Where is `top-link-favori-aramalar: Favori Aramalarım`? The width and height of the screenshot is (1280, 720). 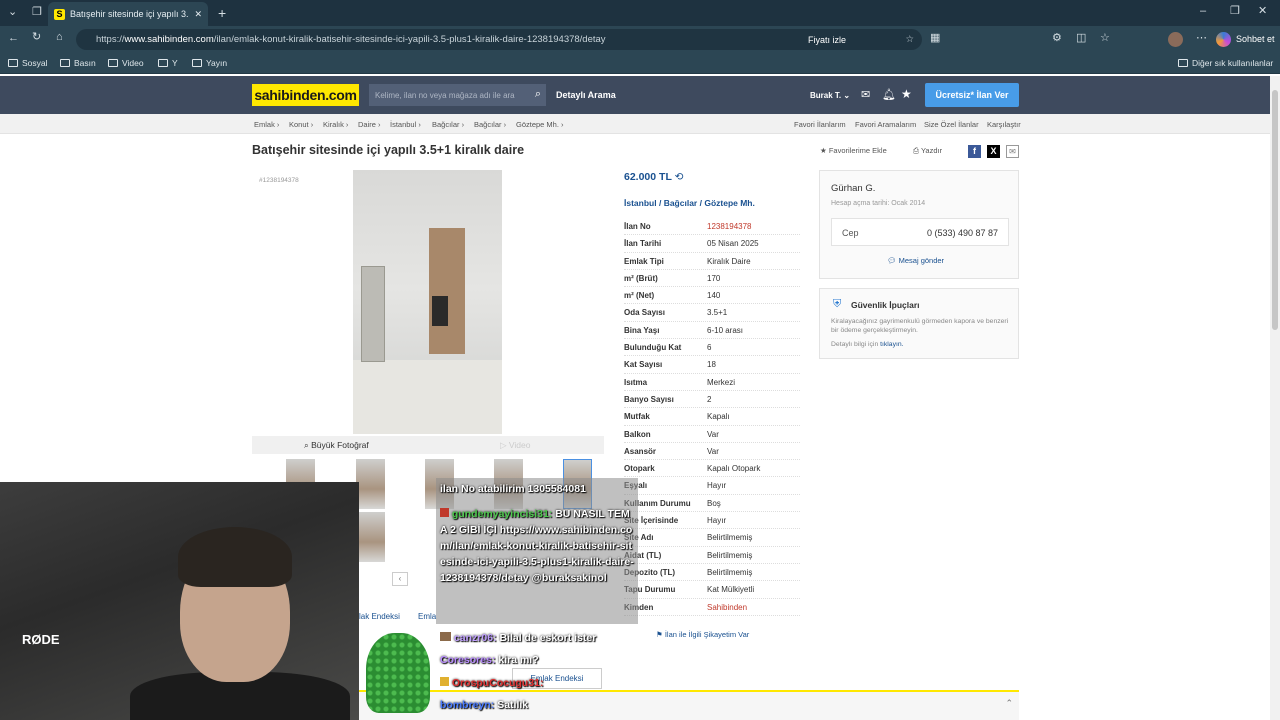 top-link-favori-aramalar: Favori Aramalarım is located at coordinates (885, 124).